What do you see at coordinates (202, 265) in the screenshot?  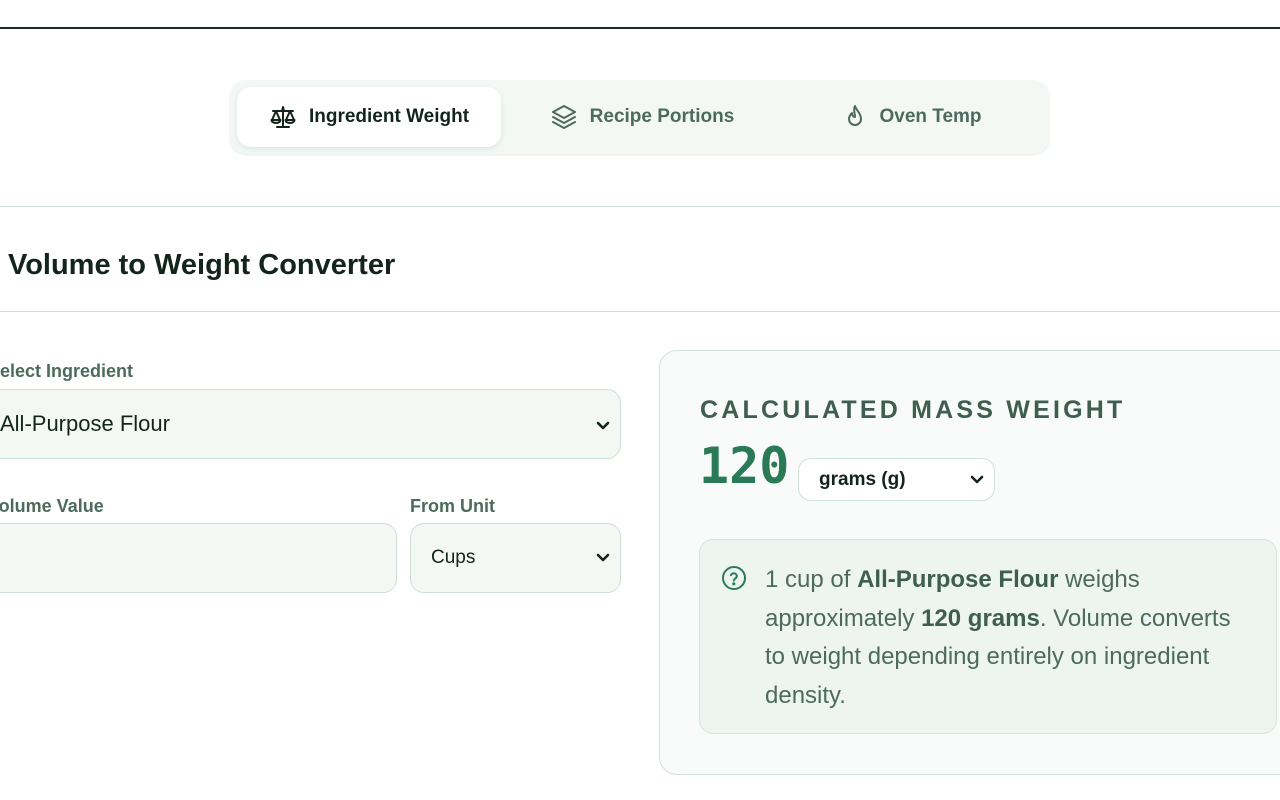 I see `converter-title: Volume to Weight Converter` at bounding box center [202, 265].